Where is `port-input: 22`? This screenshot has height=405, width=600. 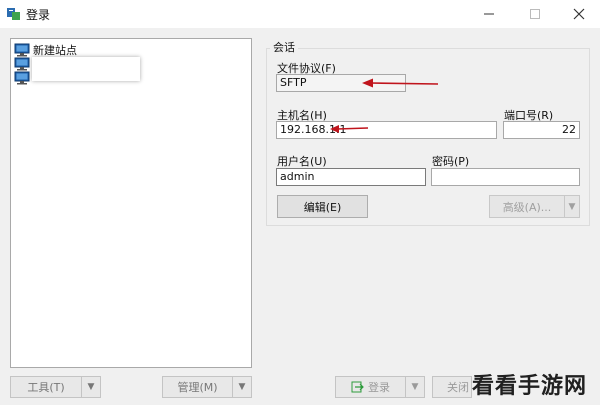 port-input: 22 is located at coordinates (541, 130).